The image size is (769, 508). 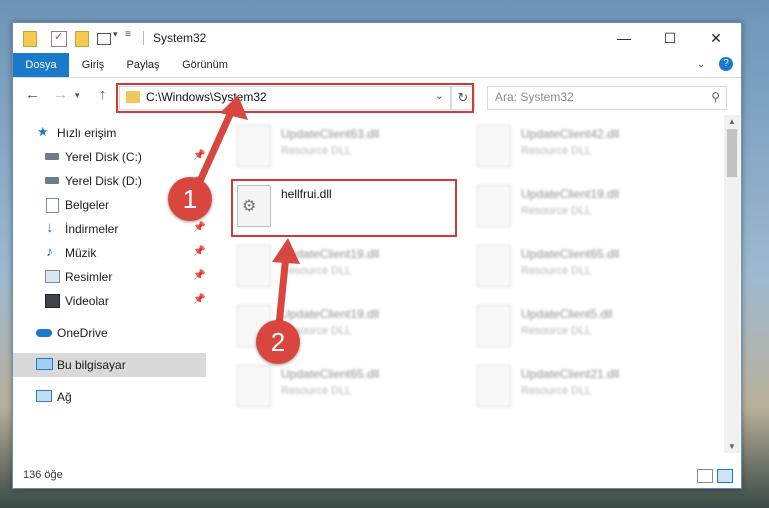 I want to click on step-badge-1: 1, so click(x=190, y=199).